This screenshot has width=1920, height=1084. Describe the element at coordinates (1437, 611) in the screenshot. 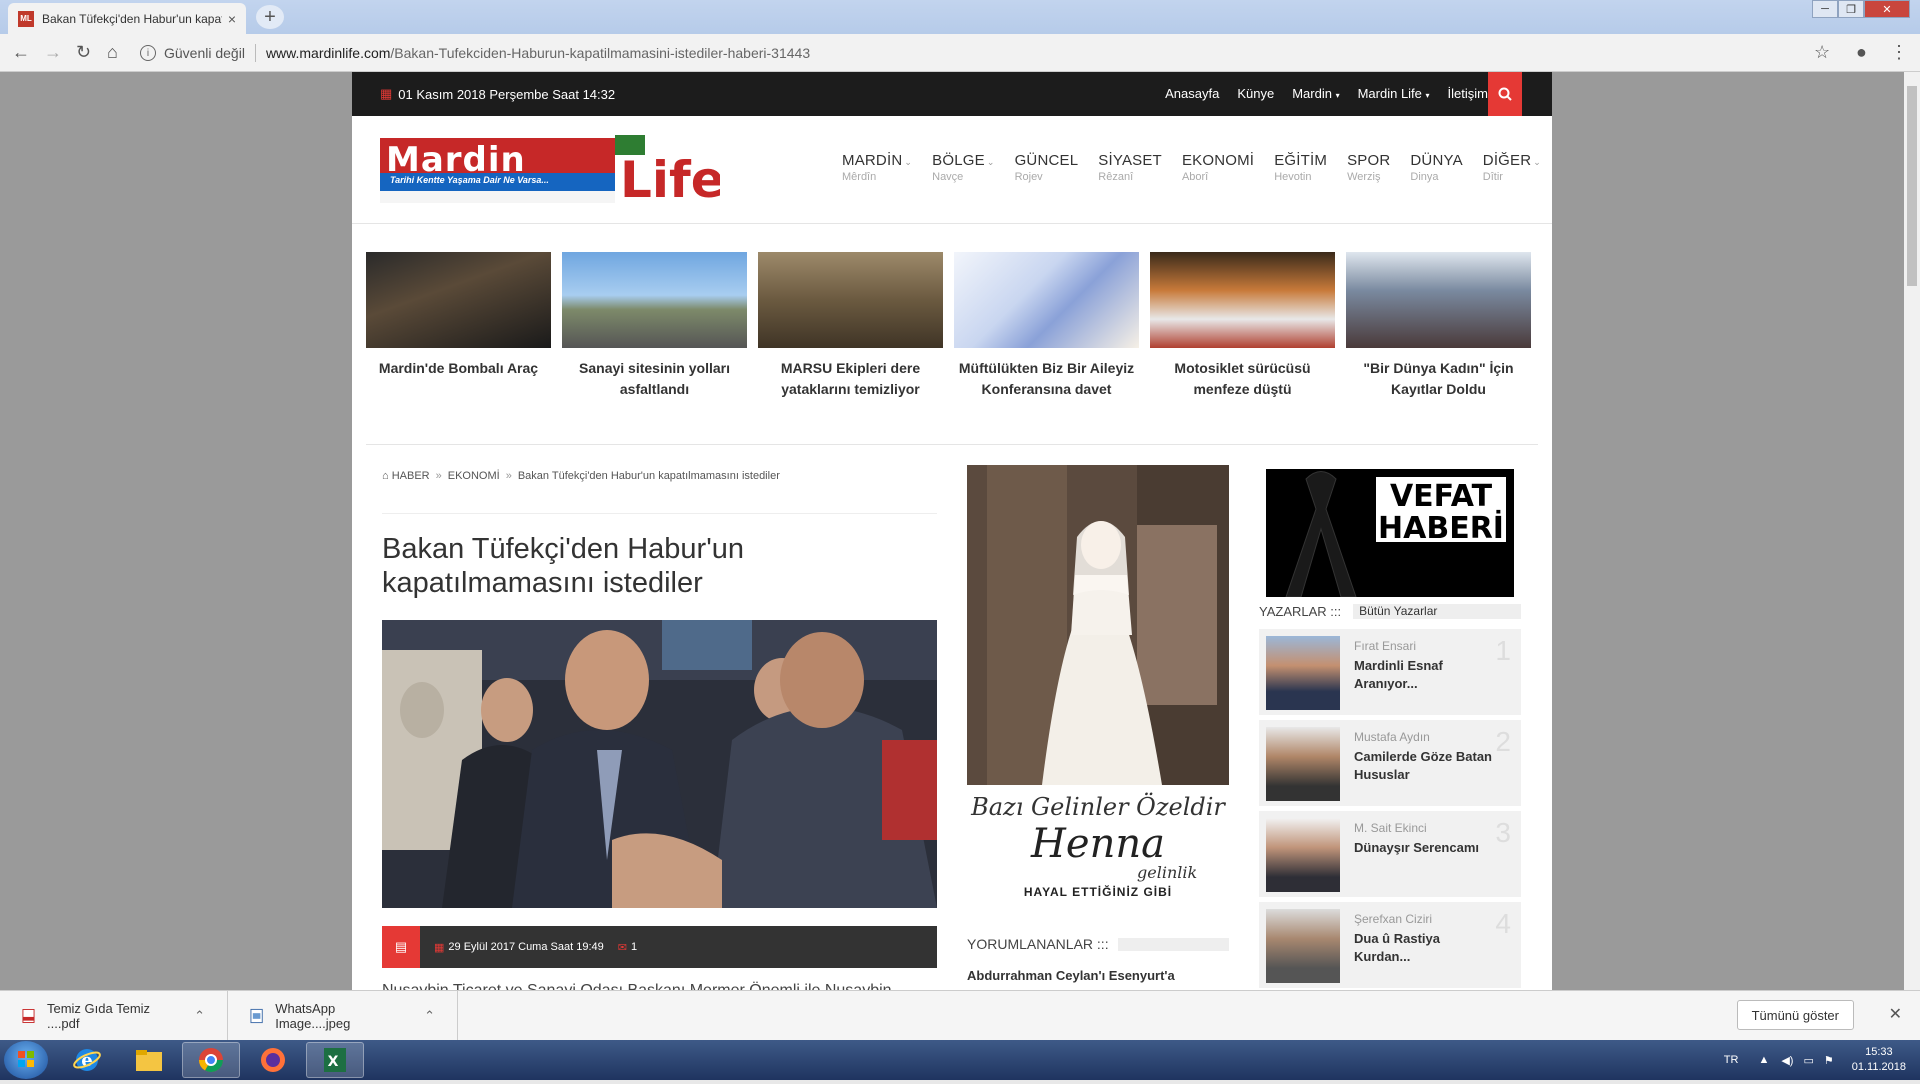

I see `all-authors-link: Bütün Yazarlar` at that location.